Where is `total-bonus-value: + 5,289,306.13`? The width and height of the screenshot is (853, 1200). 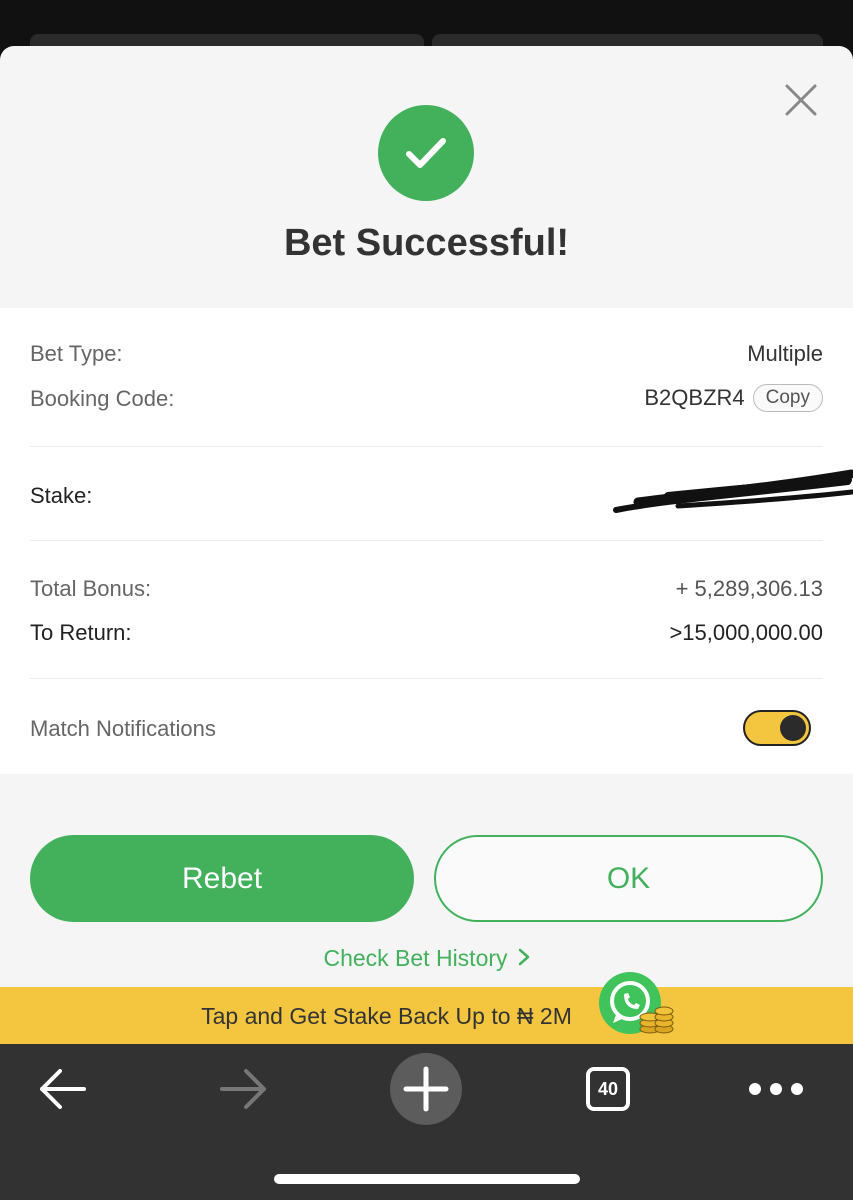 total-bonus-value: + 5,289,306.13 is located at coordinates (749, 588).